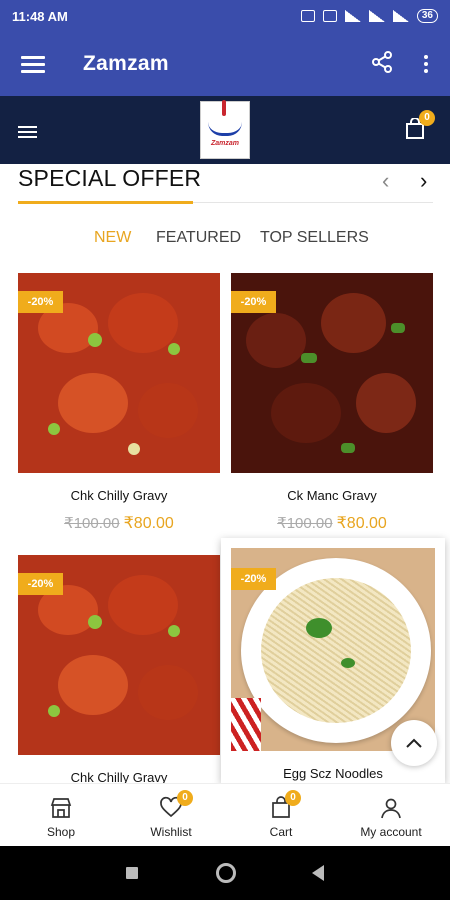  I want to click on product-name: Ck Manc Gravy, so click(332, 495).